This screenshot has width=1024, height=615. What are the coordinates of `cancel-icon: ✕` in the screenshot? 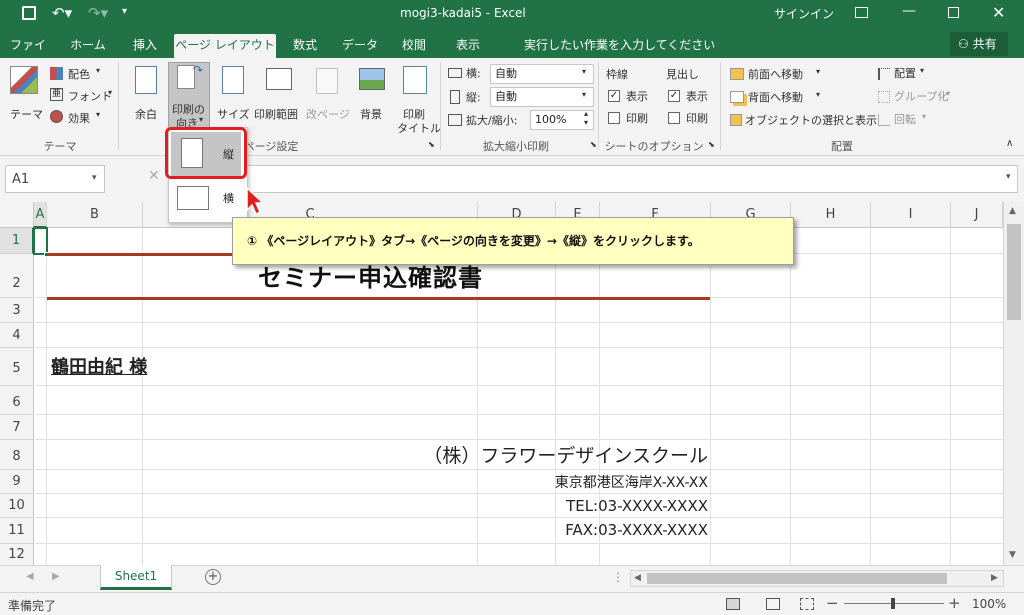 It's located at (154, 176).